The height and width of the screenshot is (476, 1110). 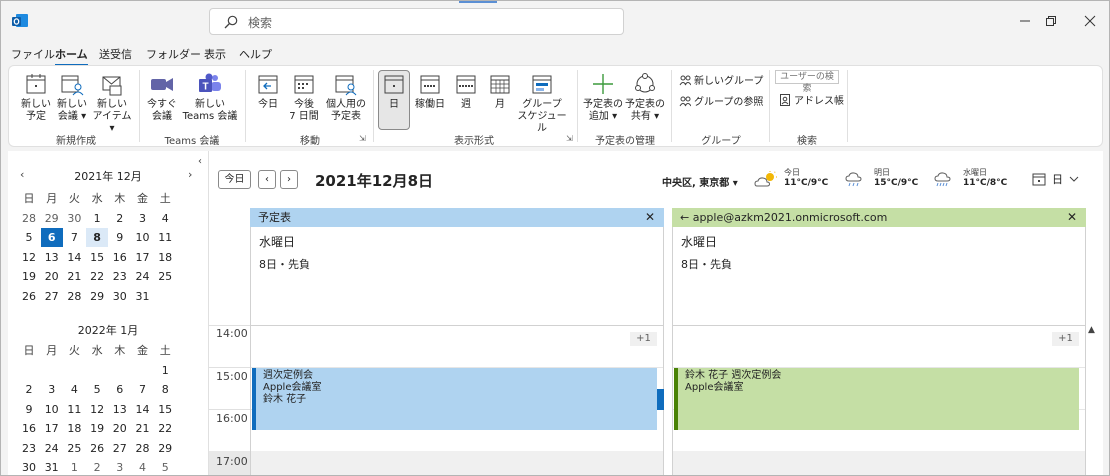 What do you see at coordinates (29, 276) in the screenshot?
I see `mini-calendar-day: 19` at bounding box center [29, 276].